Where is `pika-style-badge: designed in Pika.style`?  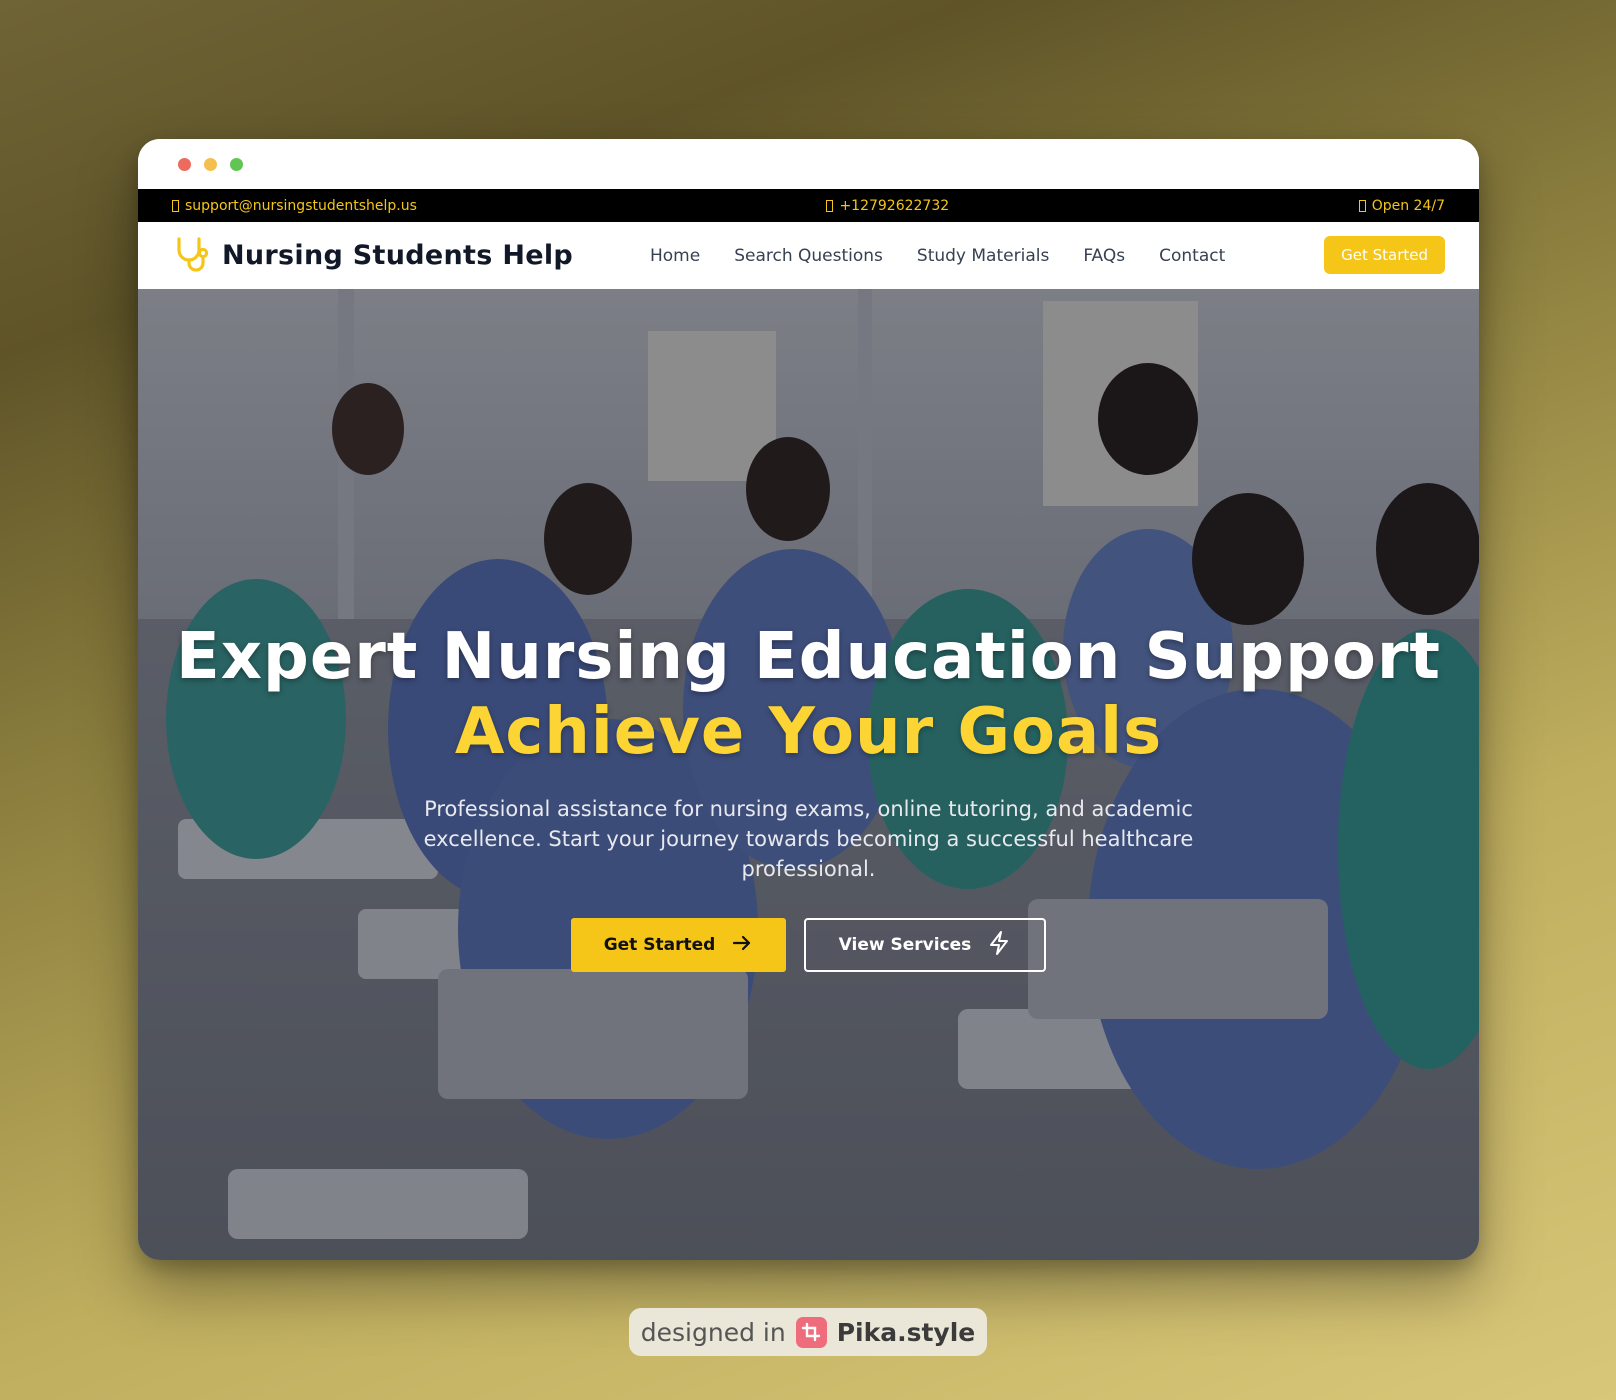 pika-style-badge: designed in Pika.style is located at coordinates (808, 1332).